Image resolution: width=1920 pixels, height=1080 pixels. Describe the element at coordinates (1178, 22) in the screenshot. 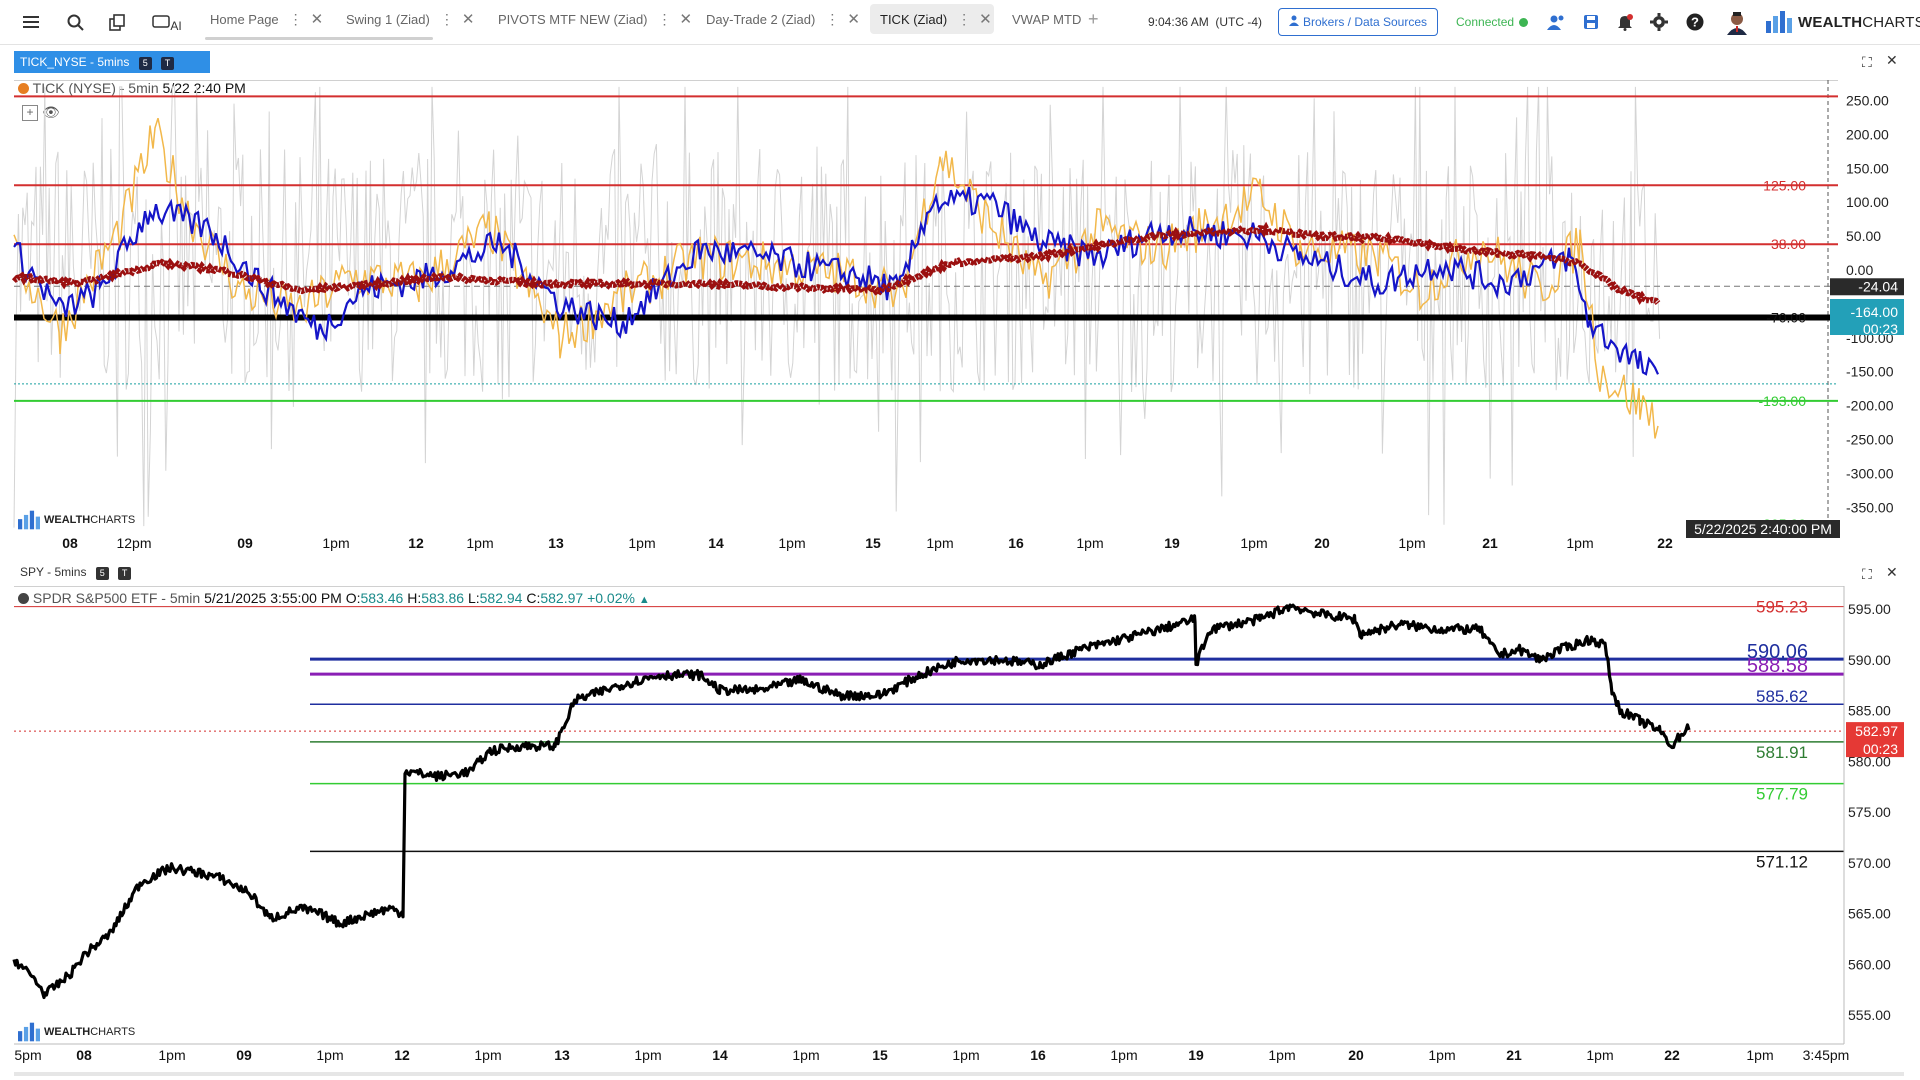

I see `clock-time: 9:04:36 AM` at that location.